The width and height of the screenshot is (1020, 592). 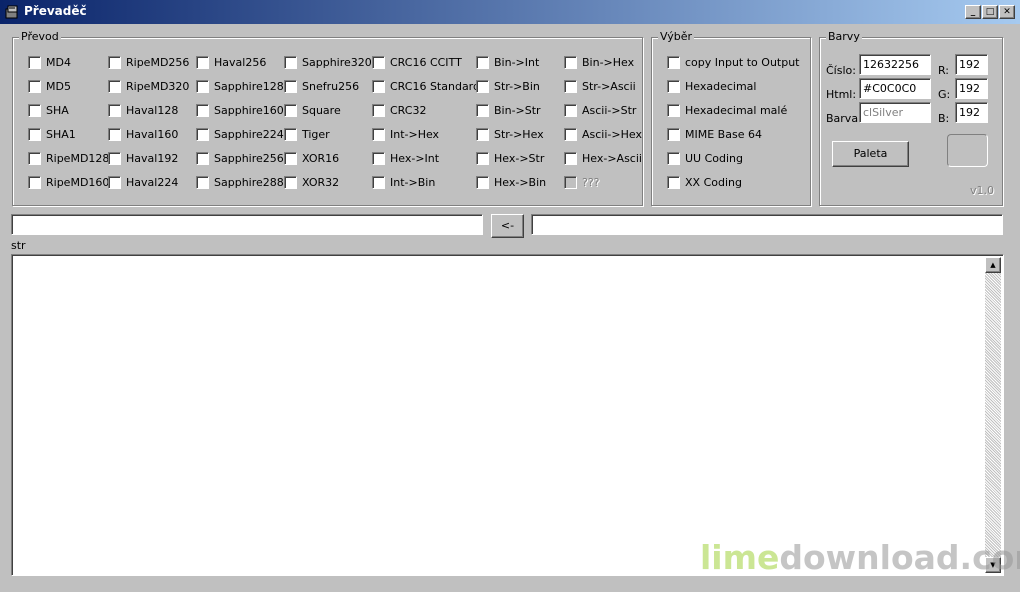 What do you see at coordinates (841, 70) in the screenshot?
I see `cislo-label: Číslo:` at bounding box center [841, 70].